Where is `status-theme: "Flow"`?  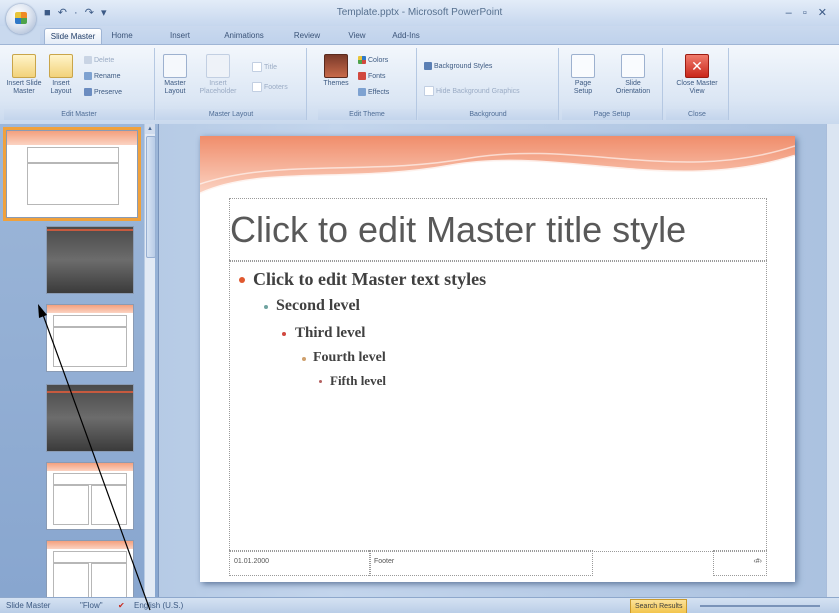
status-theme: "Flow" is located at coordinates (91, 605).